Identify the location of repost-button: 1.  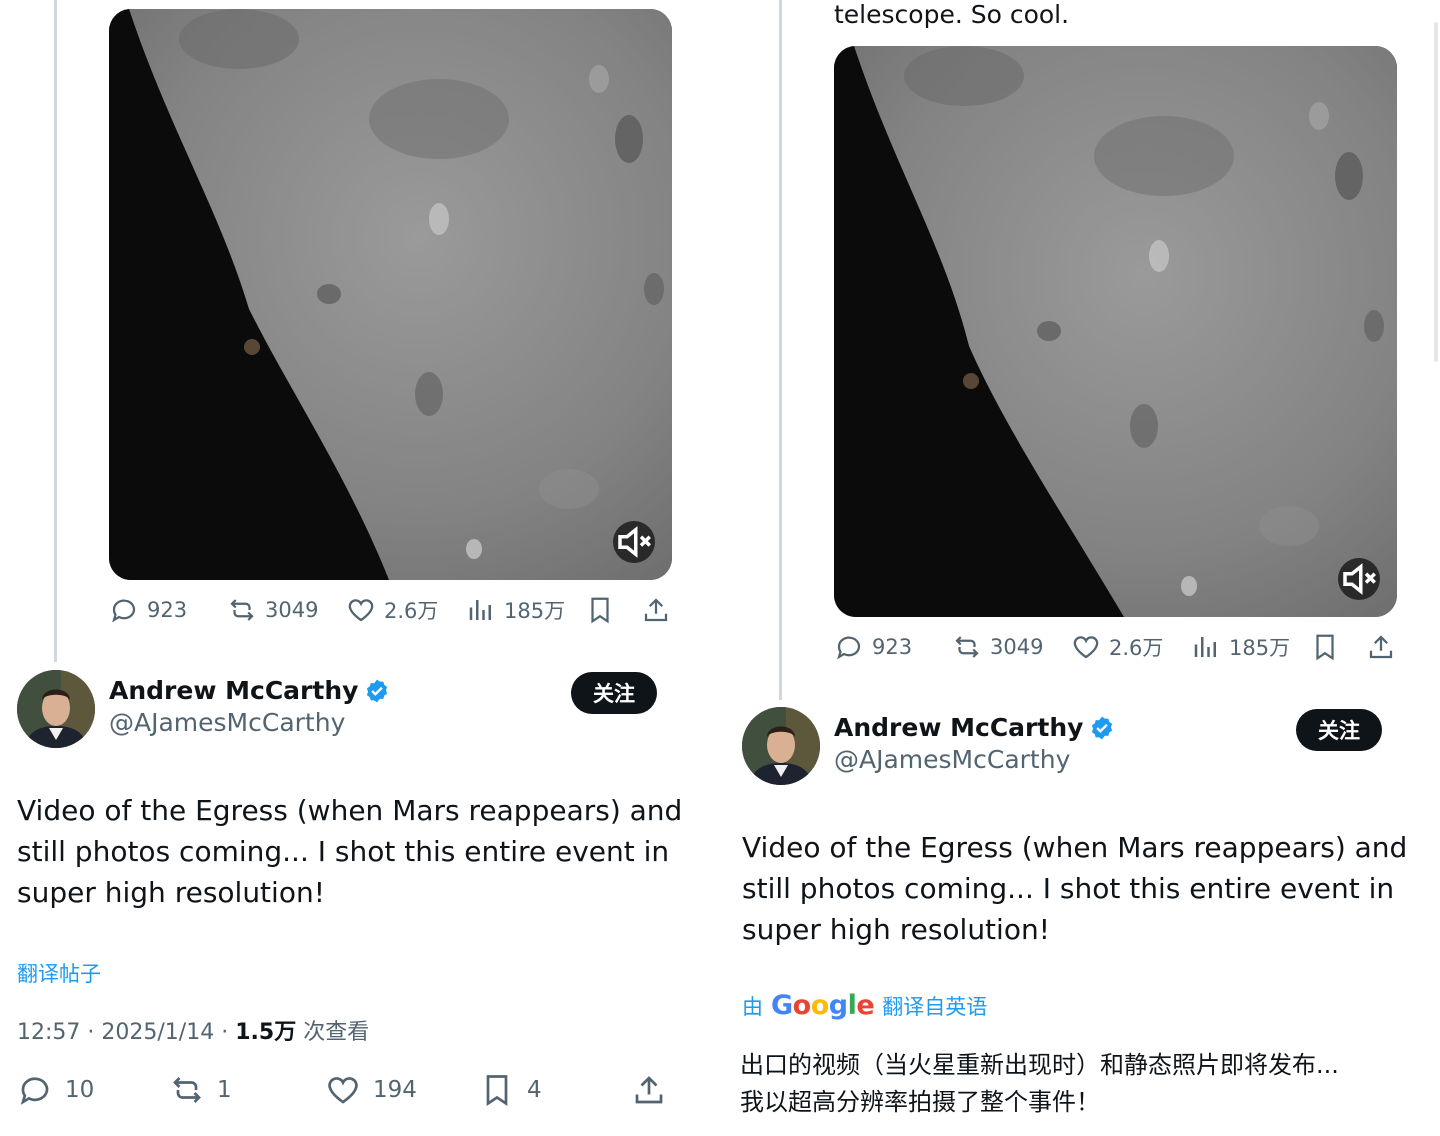
(200, 1090).